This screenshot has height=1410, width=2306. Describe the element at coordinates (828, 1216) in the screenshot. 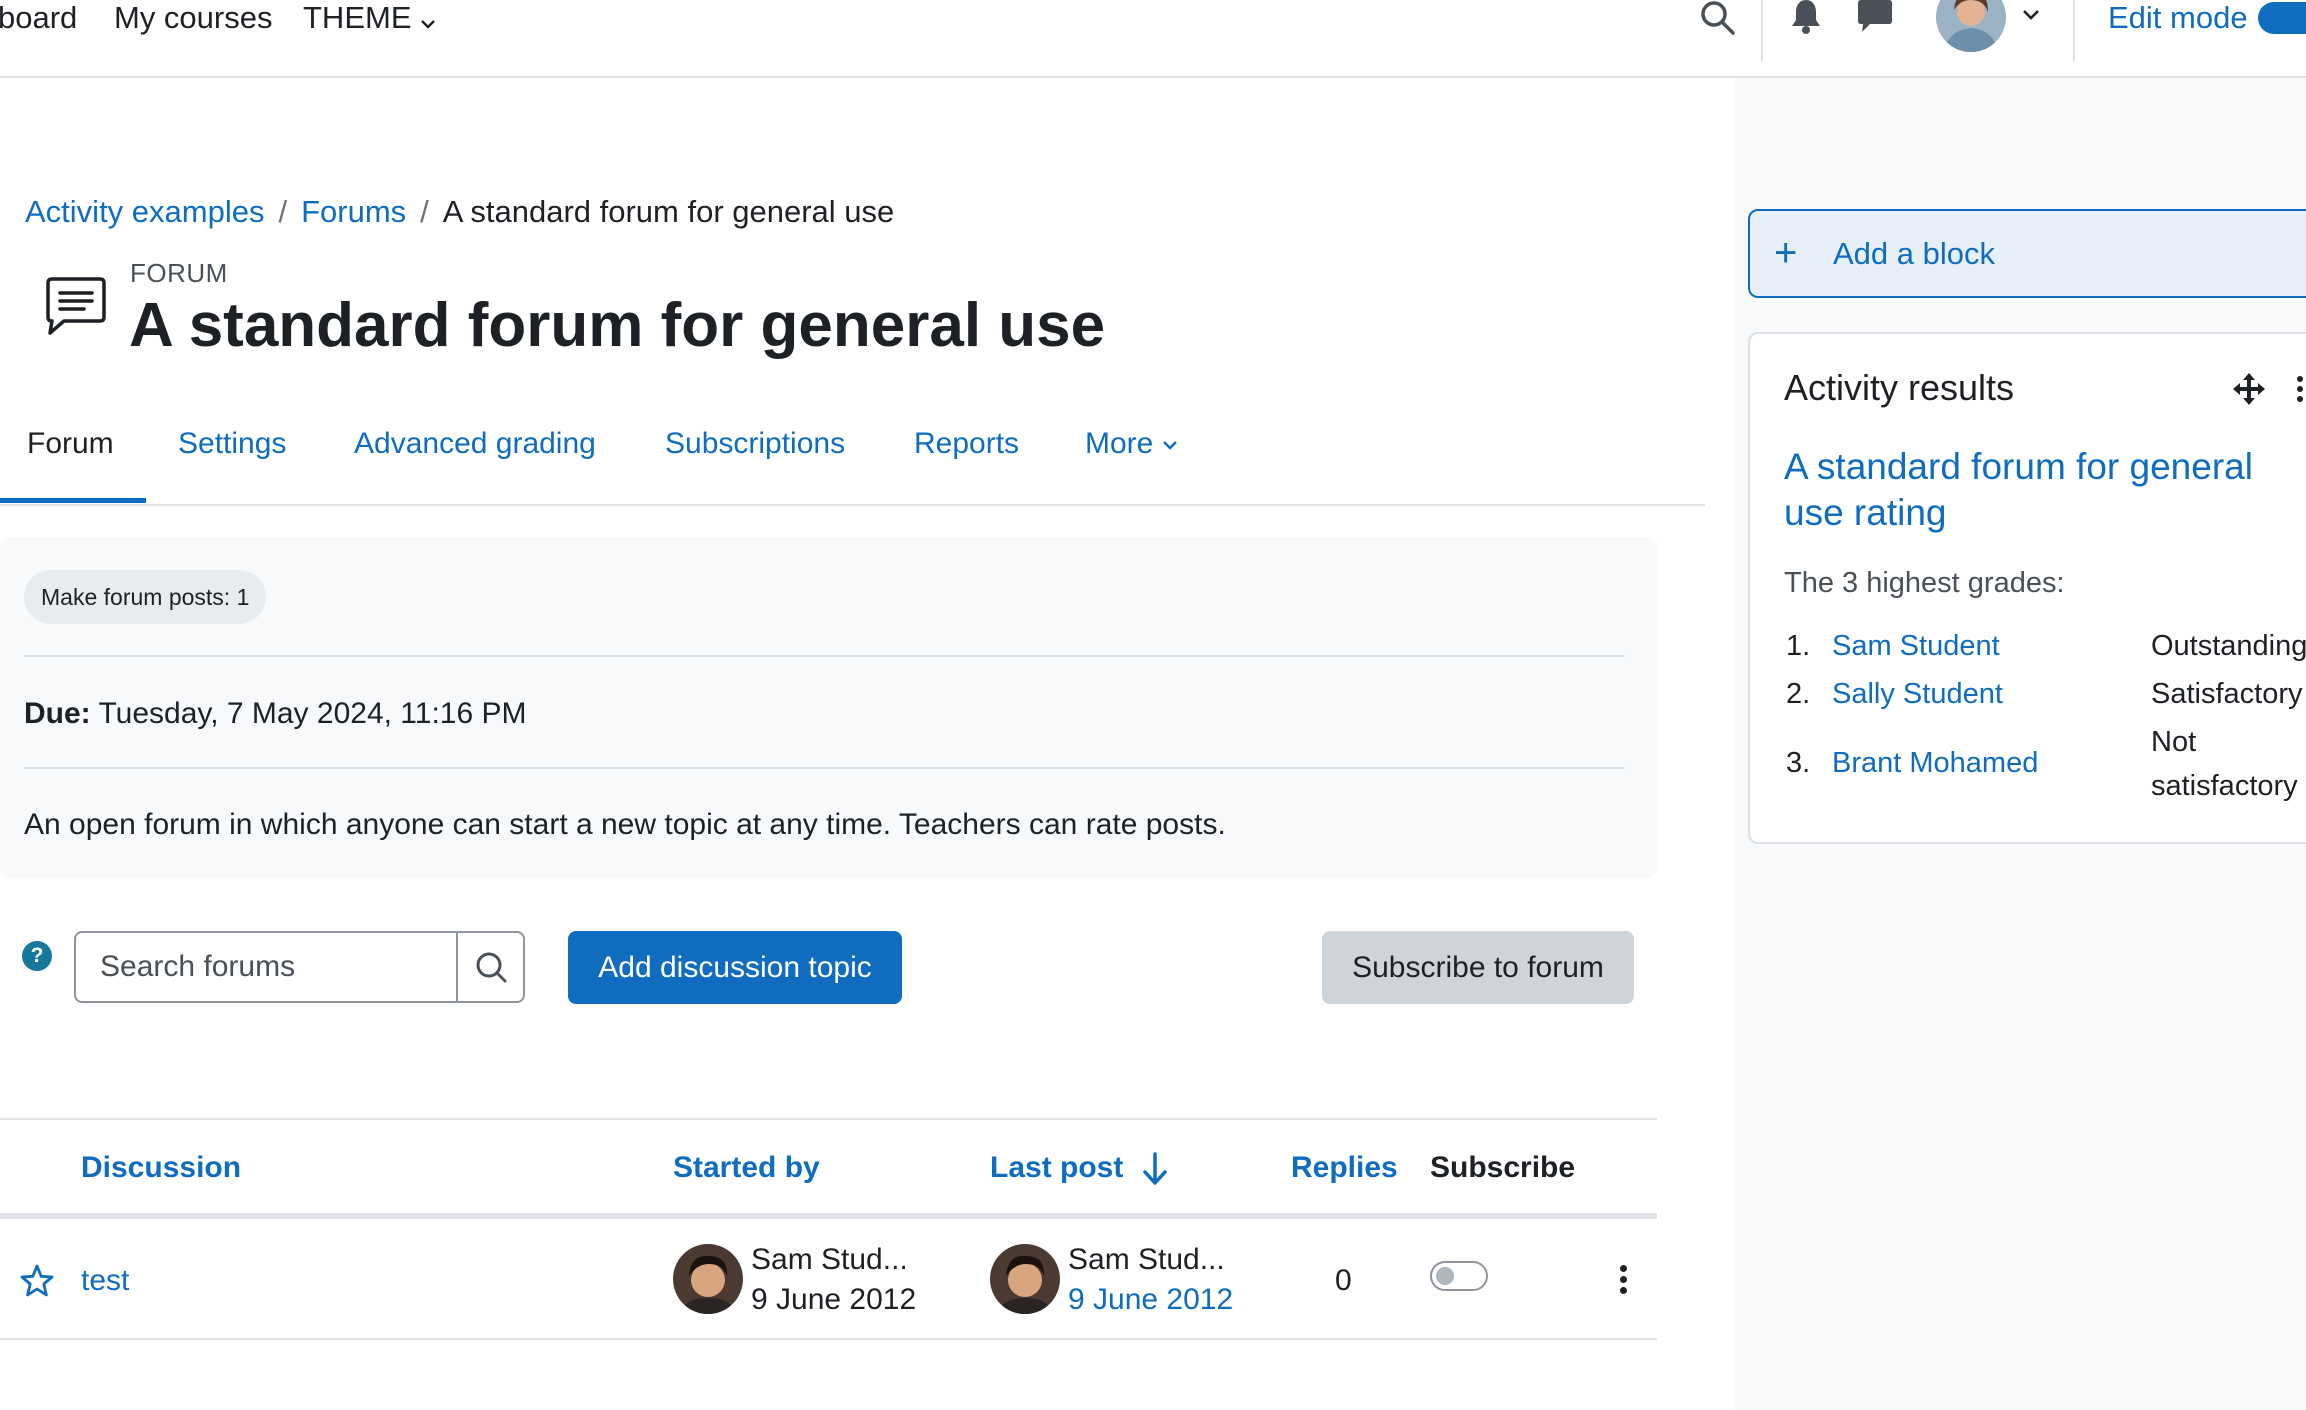

I see `table-header-border` at that location.